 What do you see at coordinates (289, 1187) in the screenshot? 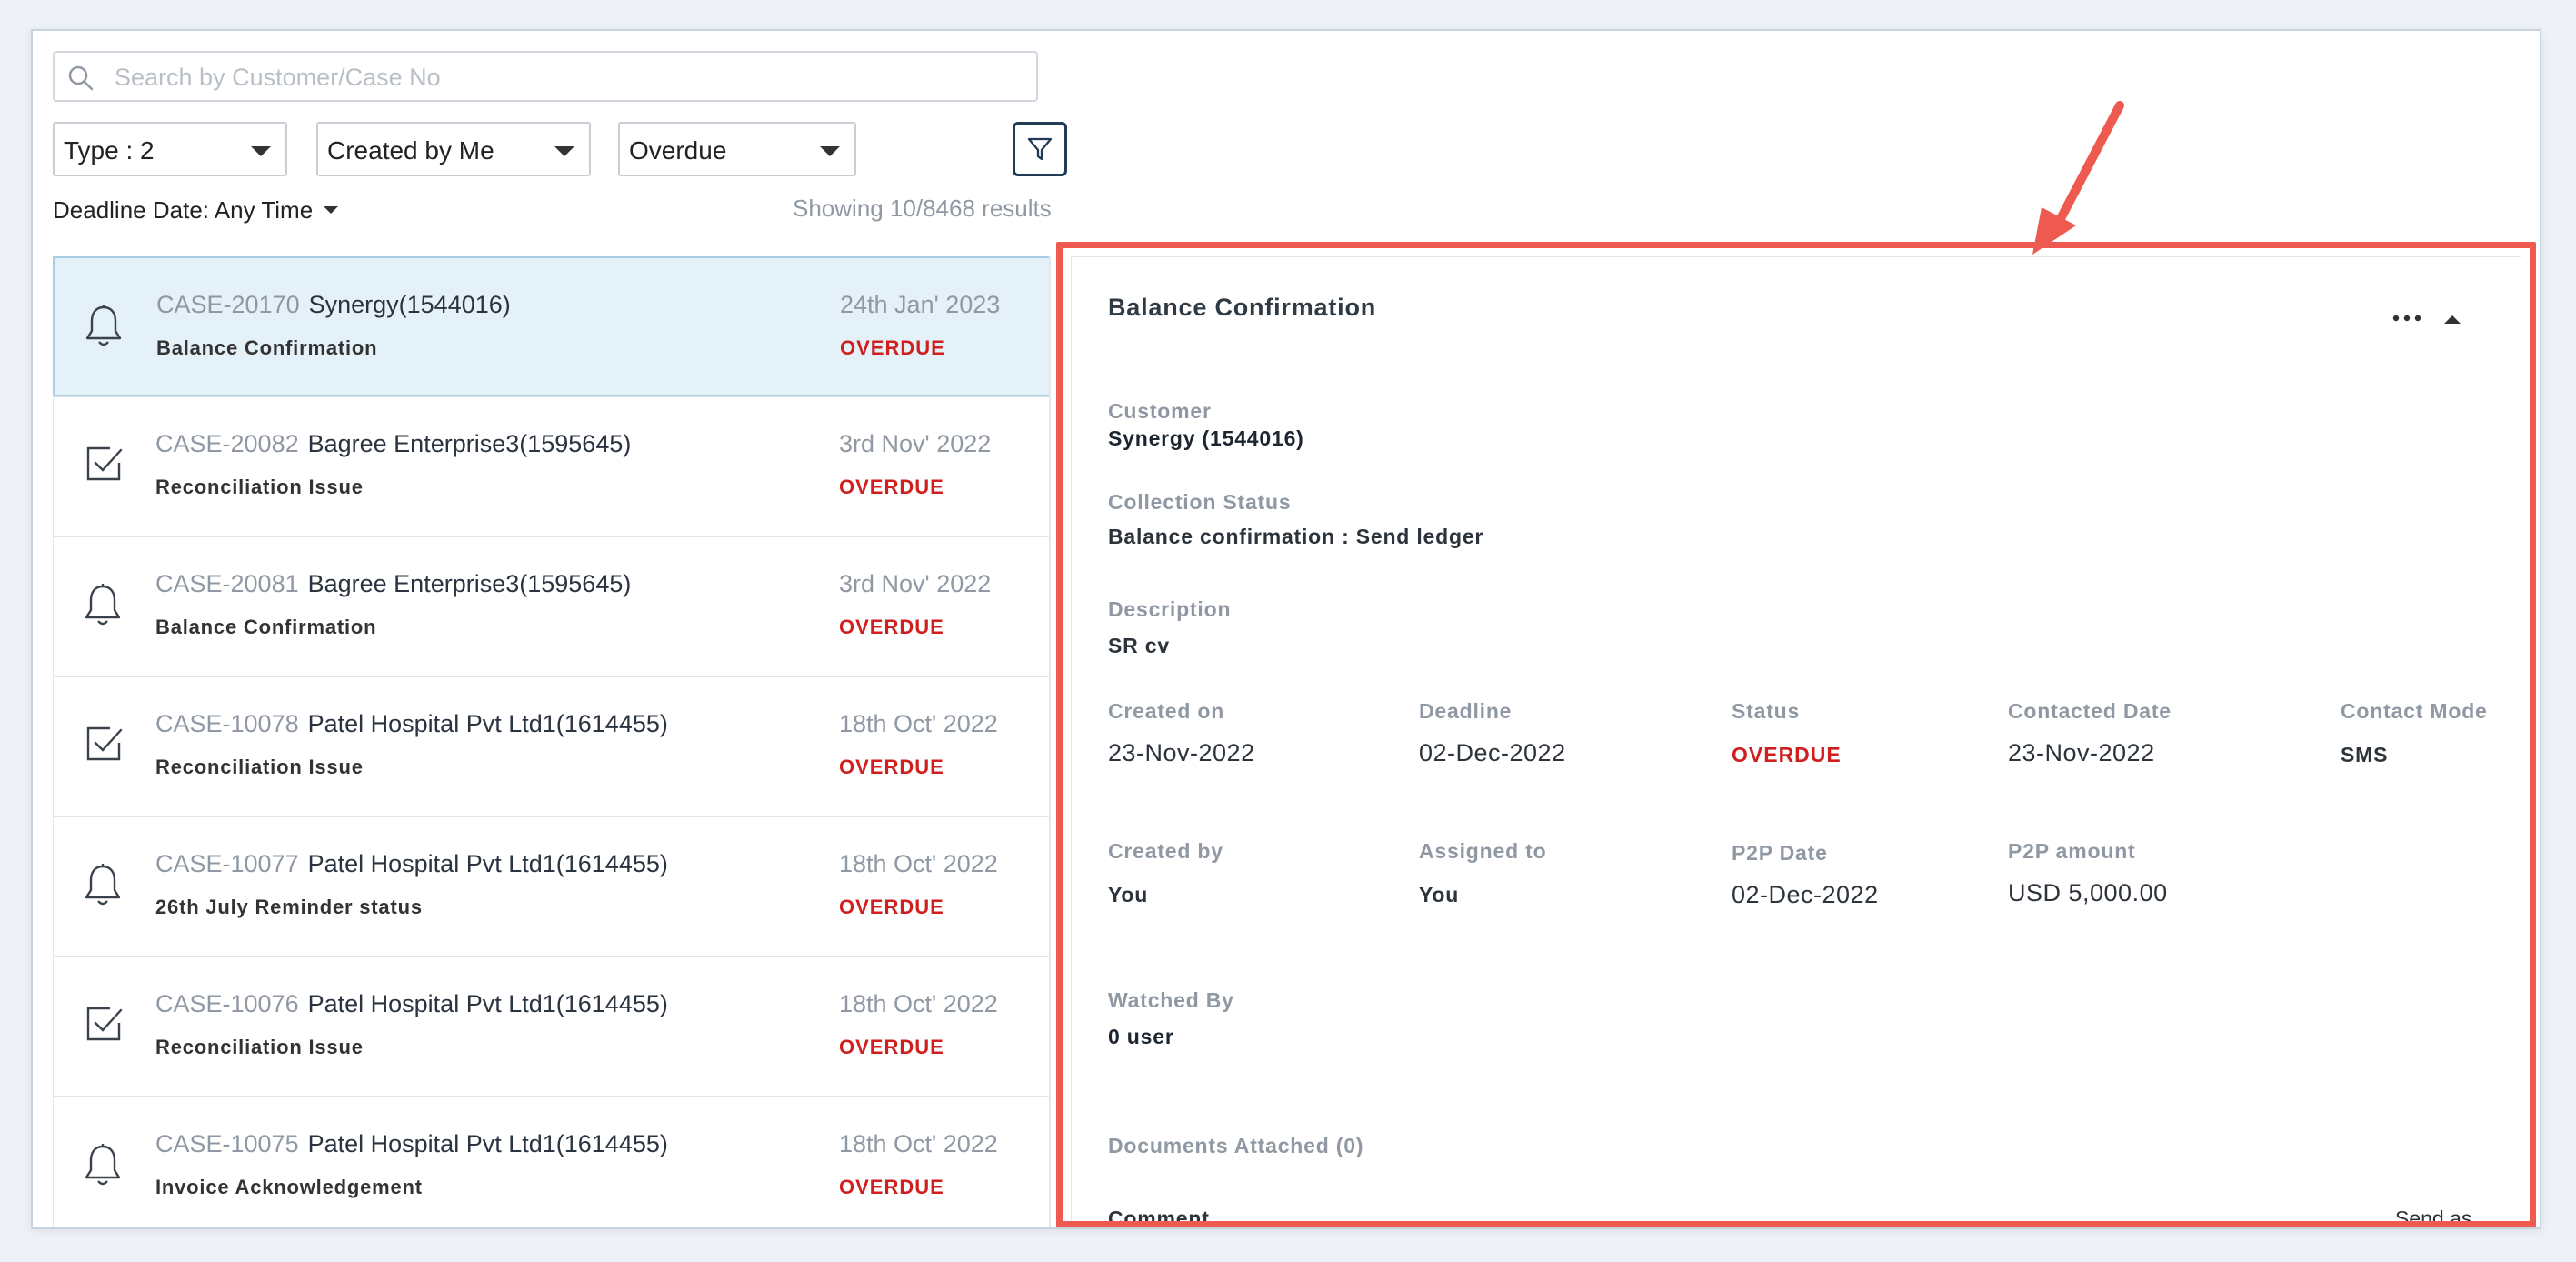
I see `case-type: Invoice Acknowledgement` at bounding box center [289, 1187].